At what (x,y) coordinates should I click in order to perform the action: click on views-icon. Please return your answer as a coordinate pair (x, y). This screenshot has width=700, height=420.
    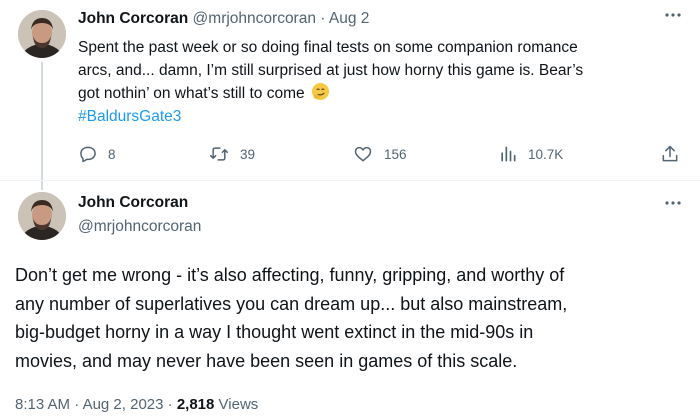
    Looking at the image, I should click on (508, 154).